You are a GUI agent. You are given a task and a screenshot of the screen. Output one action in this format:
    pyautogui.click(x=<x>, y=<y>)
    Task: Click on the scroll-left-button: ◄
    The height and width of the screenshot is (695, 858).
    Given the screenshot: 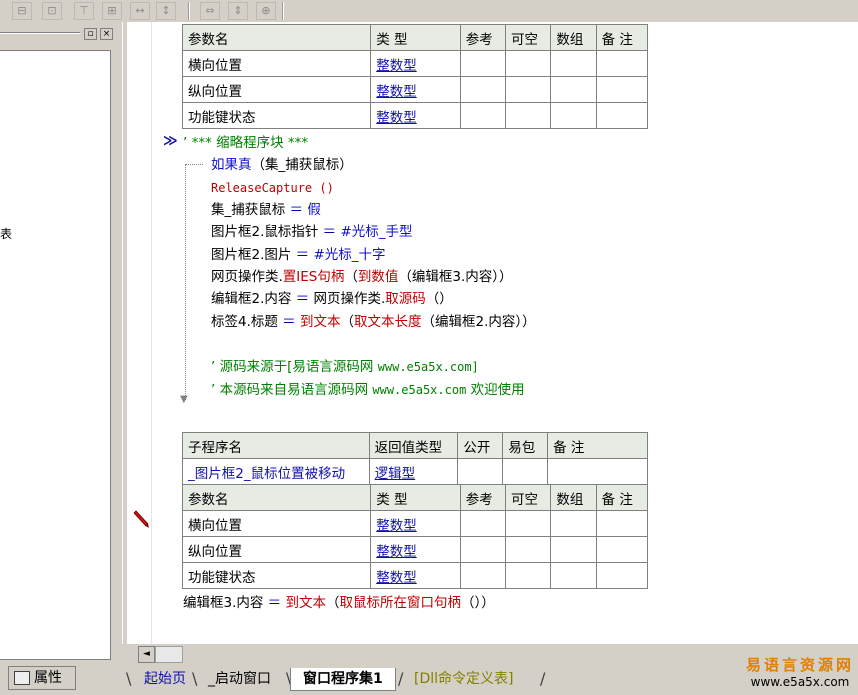 What is the action you would take?
    pyautogui.click(x=146, y=654)
    